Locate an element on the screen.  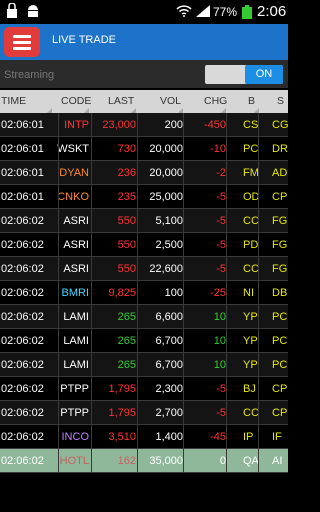
cell-vol: 2,500 is located at coordinates (169, 245).